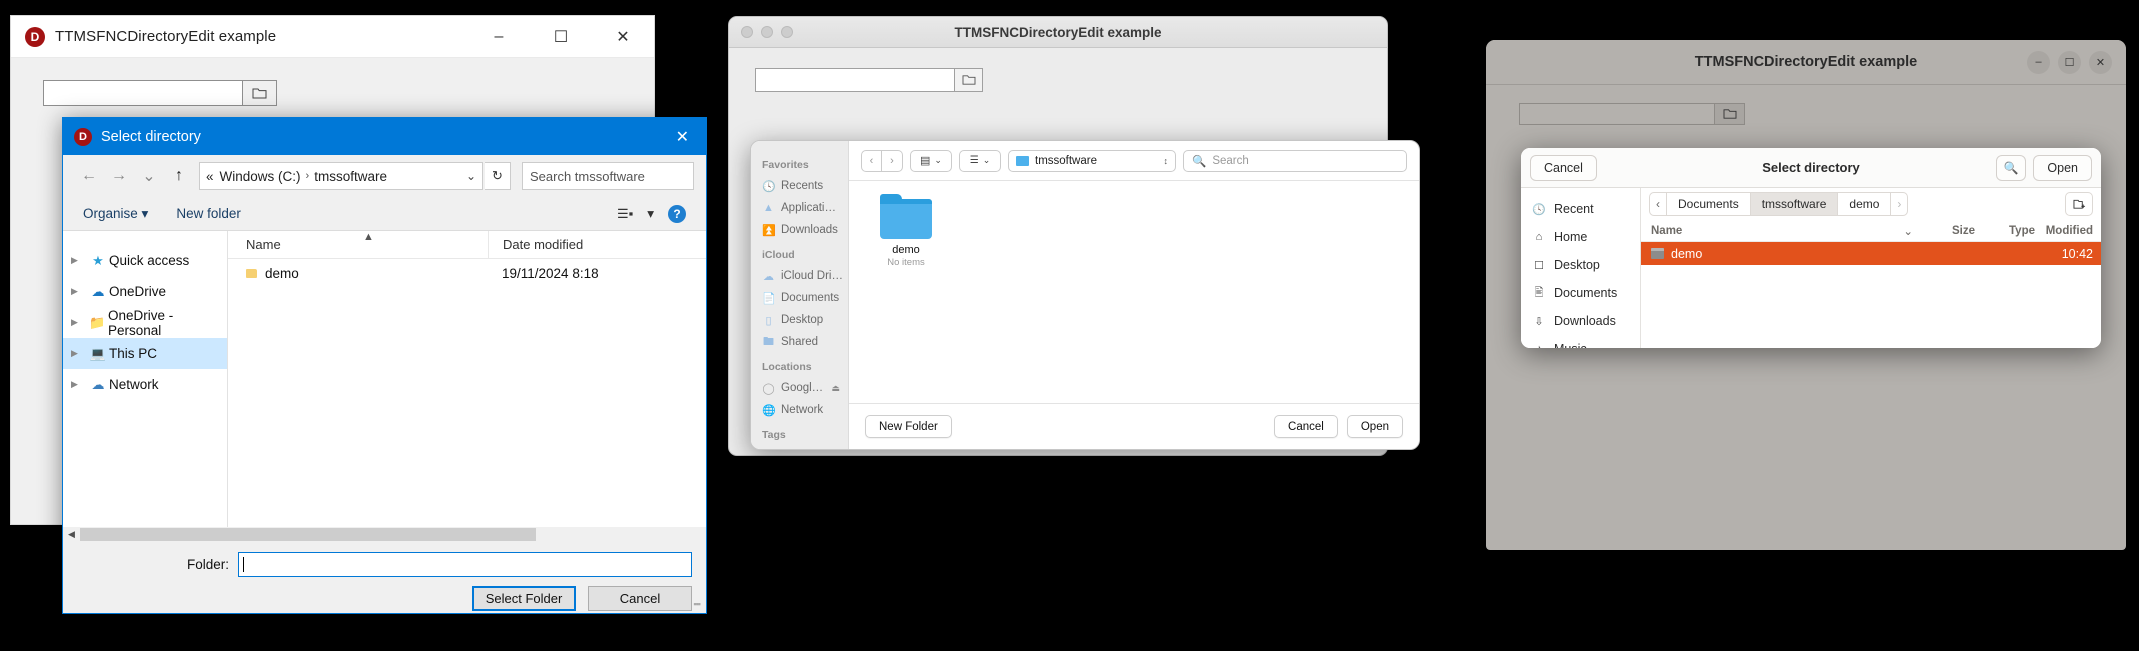 This screenshot has width=2139, height=651. Describe the element at coordinates (2068, 231) in the screenshot. I see `column-header-modified: Modified` at that location.